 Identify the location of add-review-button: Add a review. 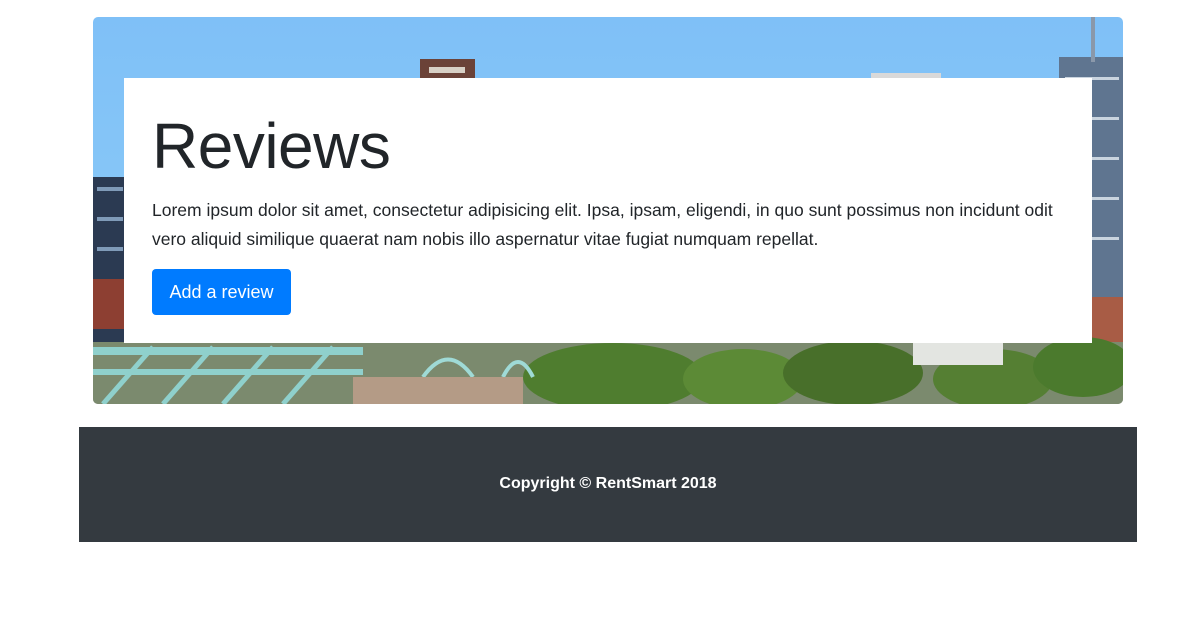
(221, 292).